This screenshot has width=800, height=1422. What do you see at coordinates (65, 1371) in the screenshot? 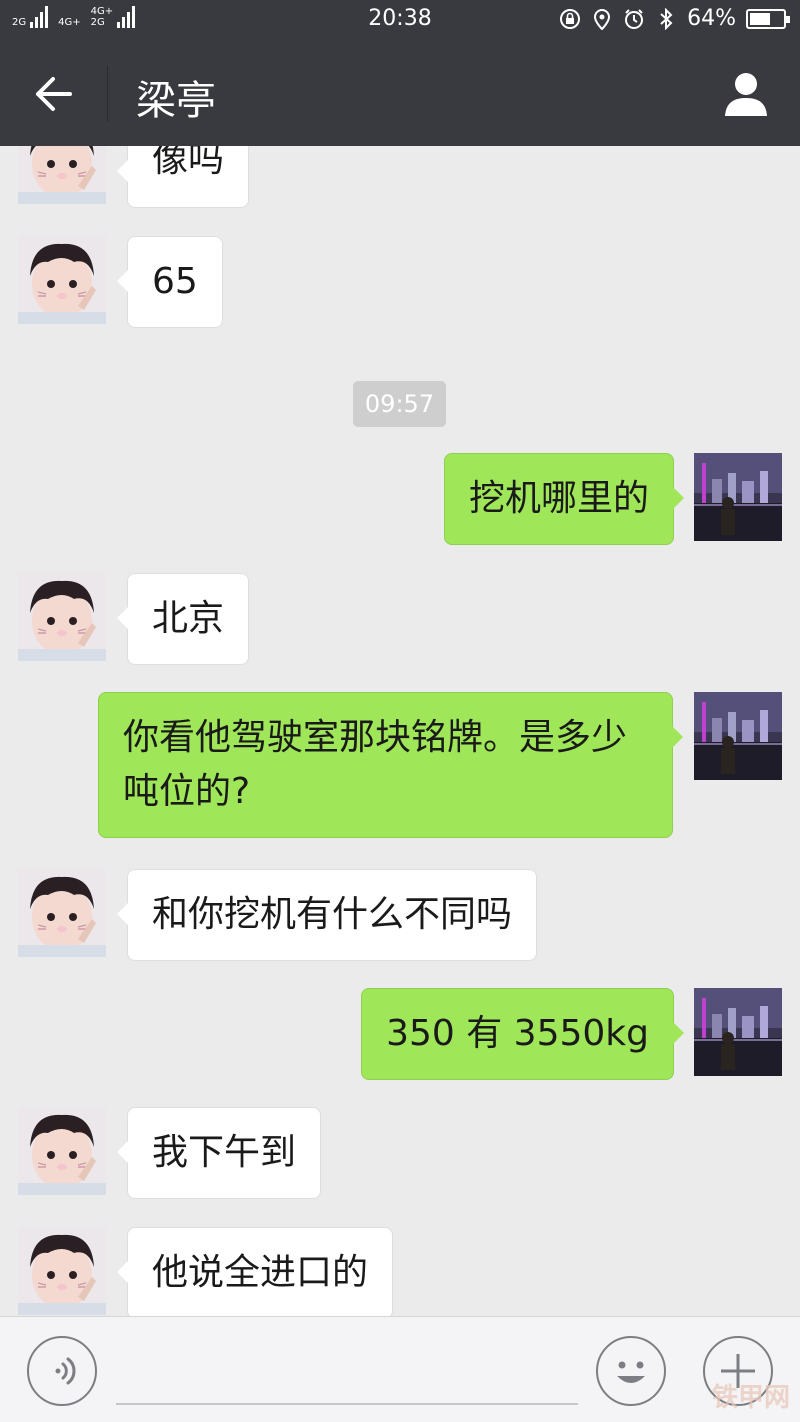
I see `voice-icon` at bounding box center [65, 1371].